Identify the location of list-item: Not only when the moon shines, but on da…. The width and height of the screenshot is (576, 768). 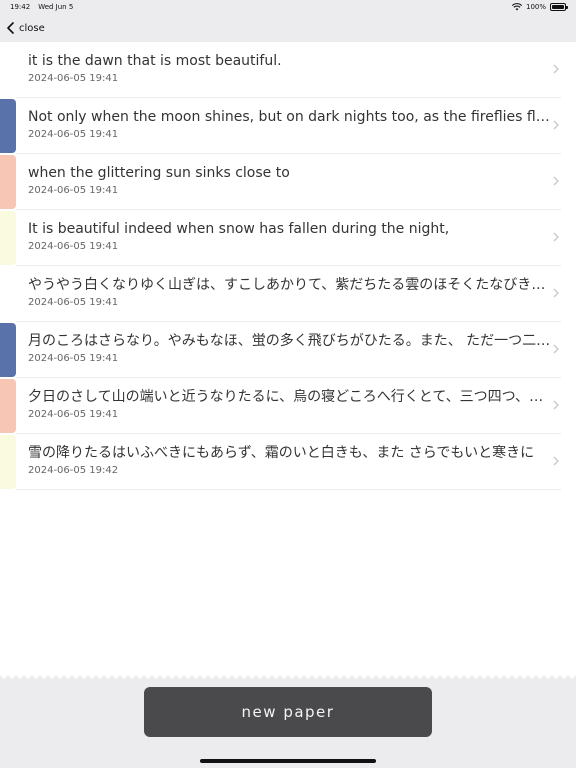
(288, 126).